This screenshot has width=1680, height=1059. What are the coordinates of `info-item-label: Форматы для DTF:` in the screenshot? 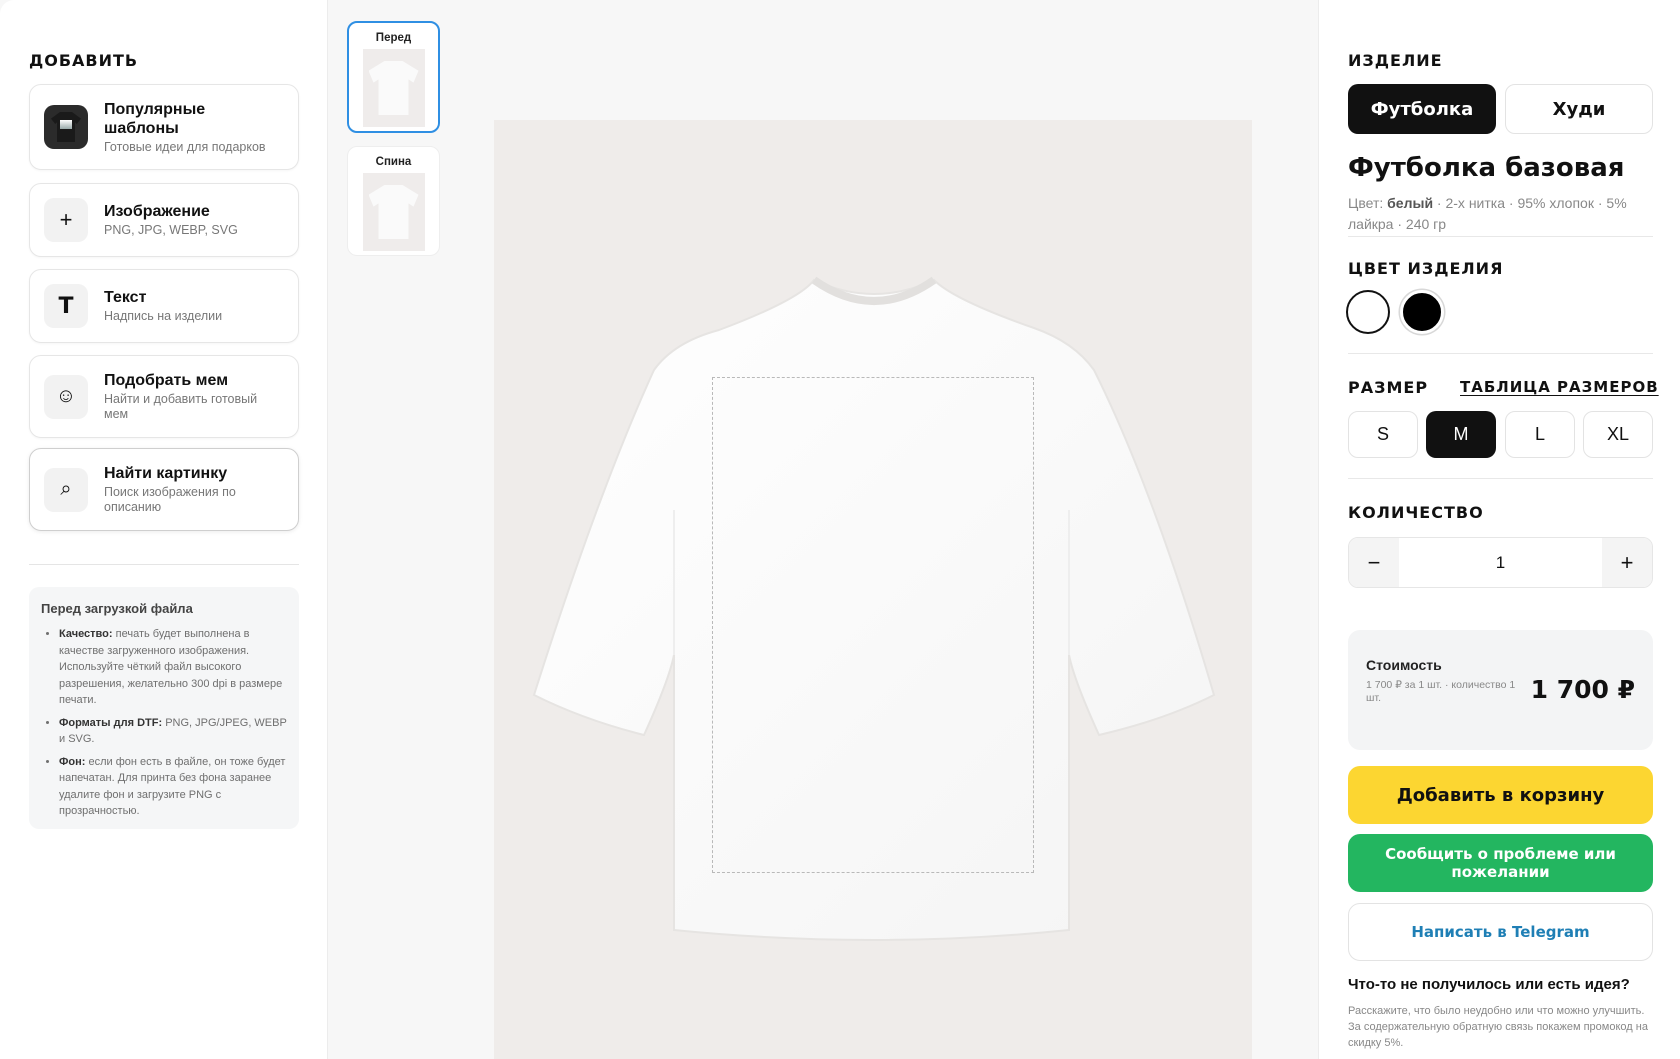 It's located at (111, 722).